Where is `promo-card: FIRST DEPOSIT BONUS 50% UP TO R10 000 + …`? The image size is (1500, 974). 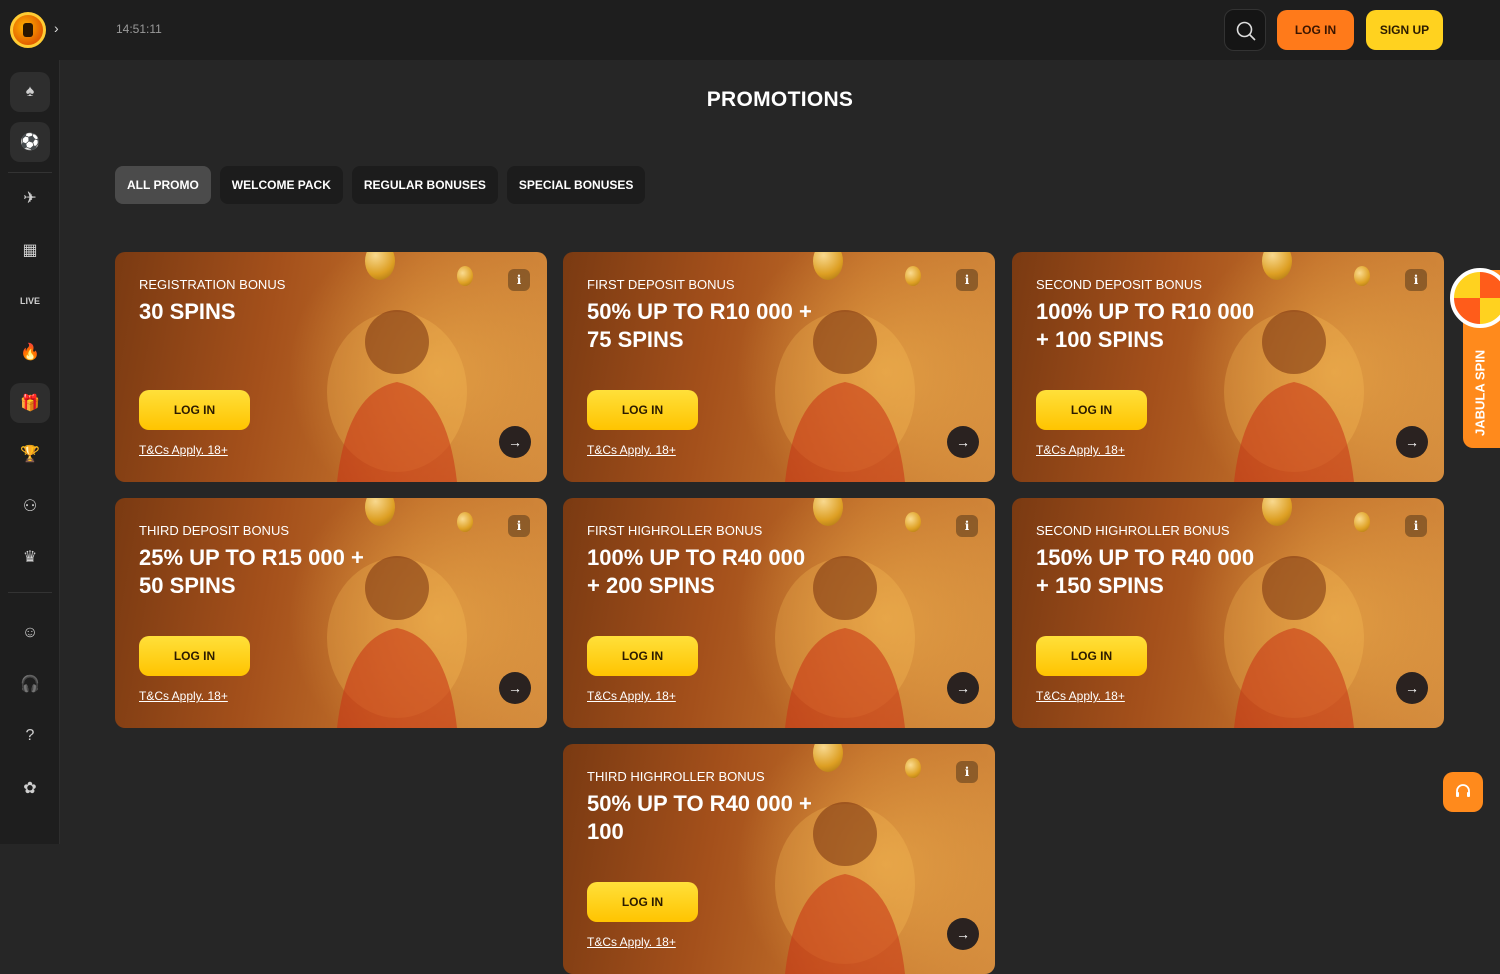 promo-card: FIRST DEPOSIT BONUS 50% UP TO R10 000 + … is located at coordinates (779, 367).